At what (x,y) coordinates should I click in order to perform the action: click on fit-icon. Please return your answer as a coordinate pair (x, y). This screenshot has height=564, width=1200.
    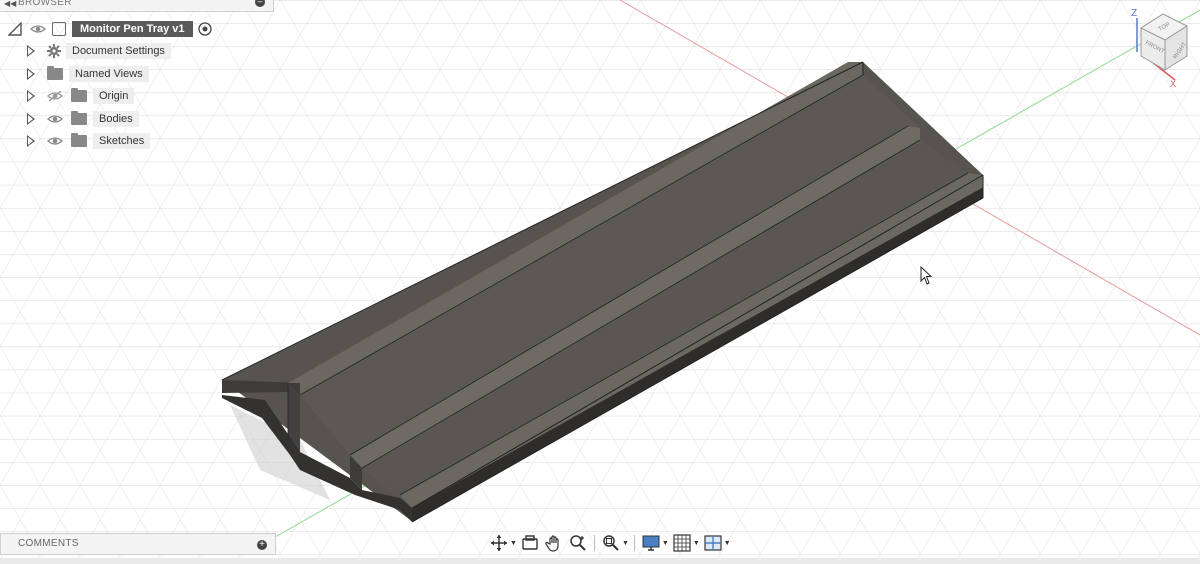
    Looking at the image, I should click on (611, 543).